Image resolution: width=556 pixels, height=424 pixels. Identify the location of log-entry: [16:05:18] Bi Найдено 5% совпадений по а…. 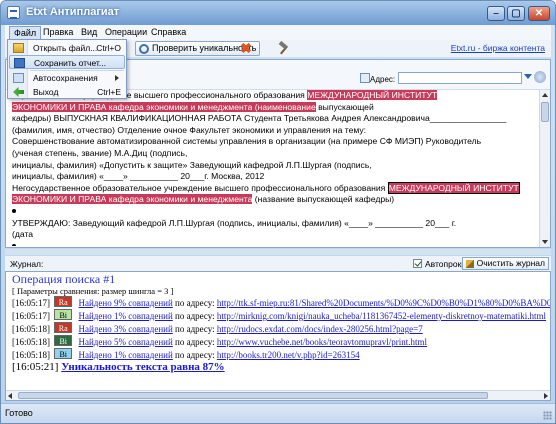
(219, 341).